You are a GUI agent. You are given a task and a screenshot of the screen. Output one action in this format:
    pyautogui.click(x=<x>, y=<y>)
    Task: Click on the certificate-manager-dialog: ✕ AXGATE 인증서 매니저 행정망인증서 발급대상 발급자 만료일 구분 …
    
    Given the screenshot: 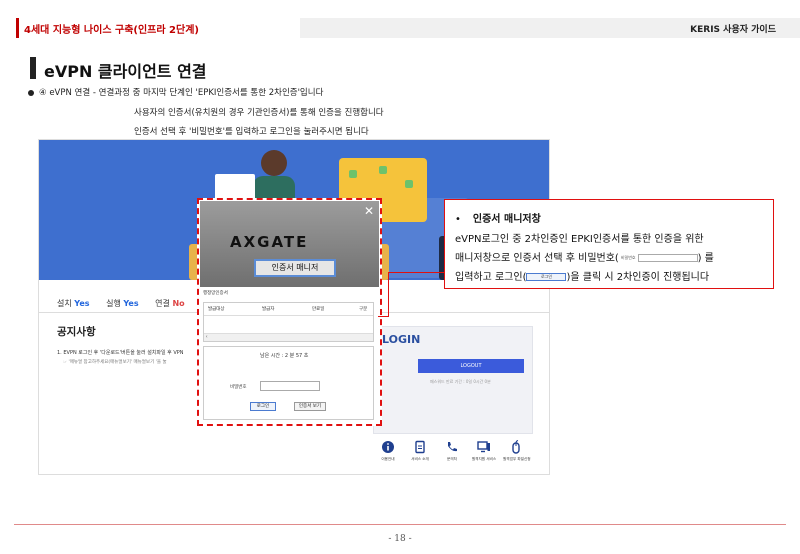 What is the action you would take?
    pyautogui.click(x=289, y=312)
    